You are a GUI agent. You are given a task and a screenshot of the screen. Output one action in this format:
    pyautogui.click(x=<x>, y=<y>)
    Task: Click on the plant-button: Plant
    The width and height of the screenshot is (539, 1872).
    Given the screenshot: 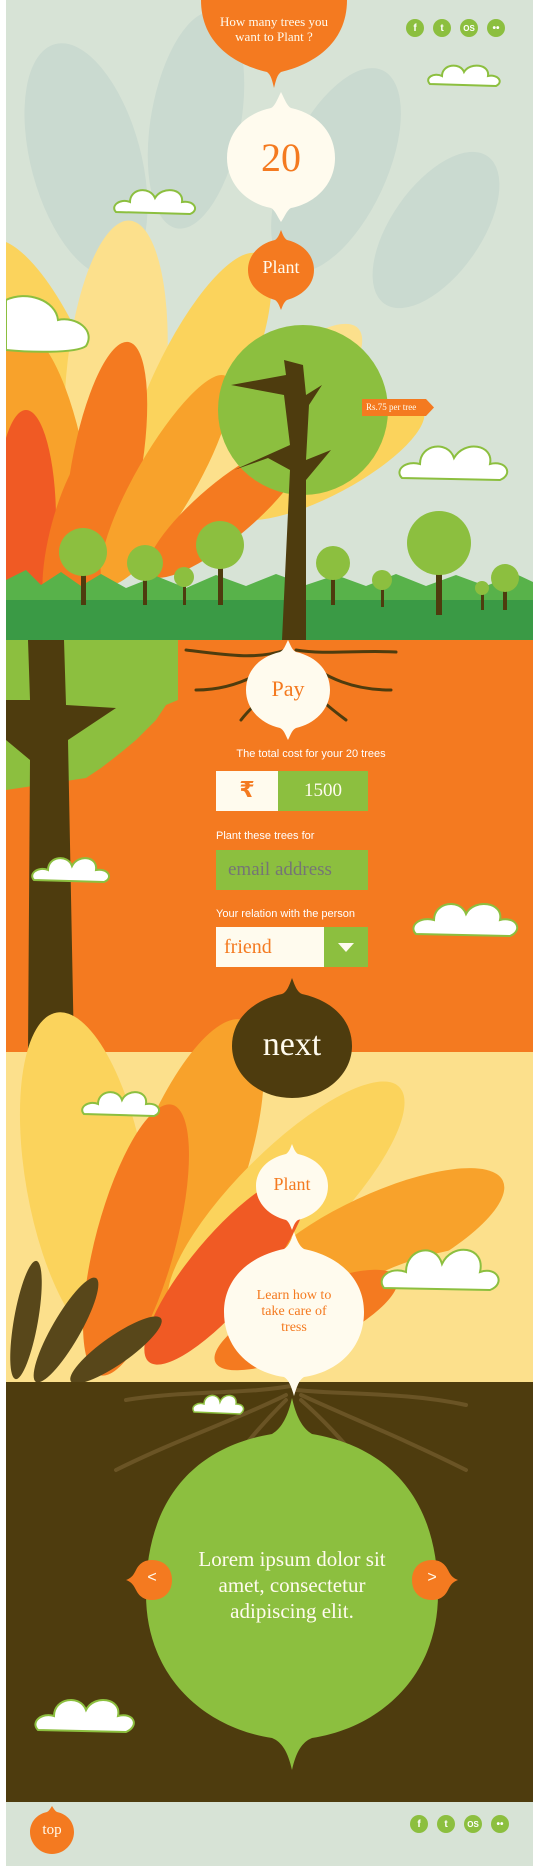 What is the action you would take?
    pyautogui.click(x=281, y=270)
    